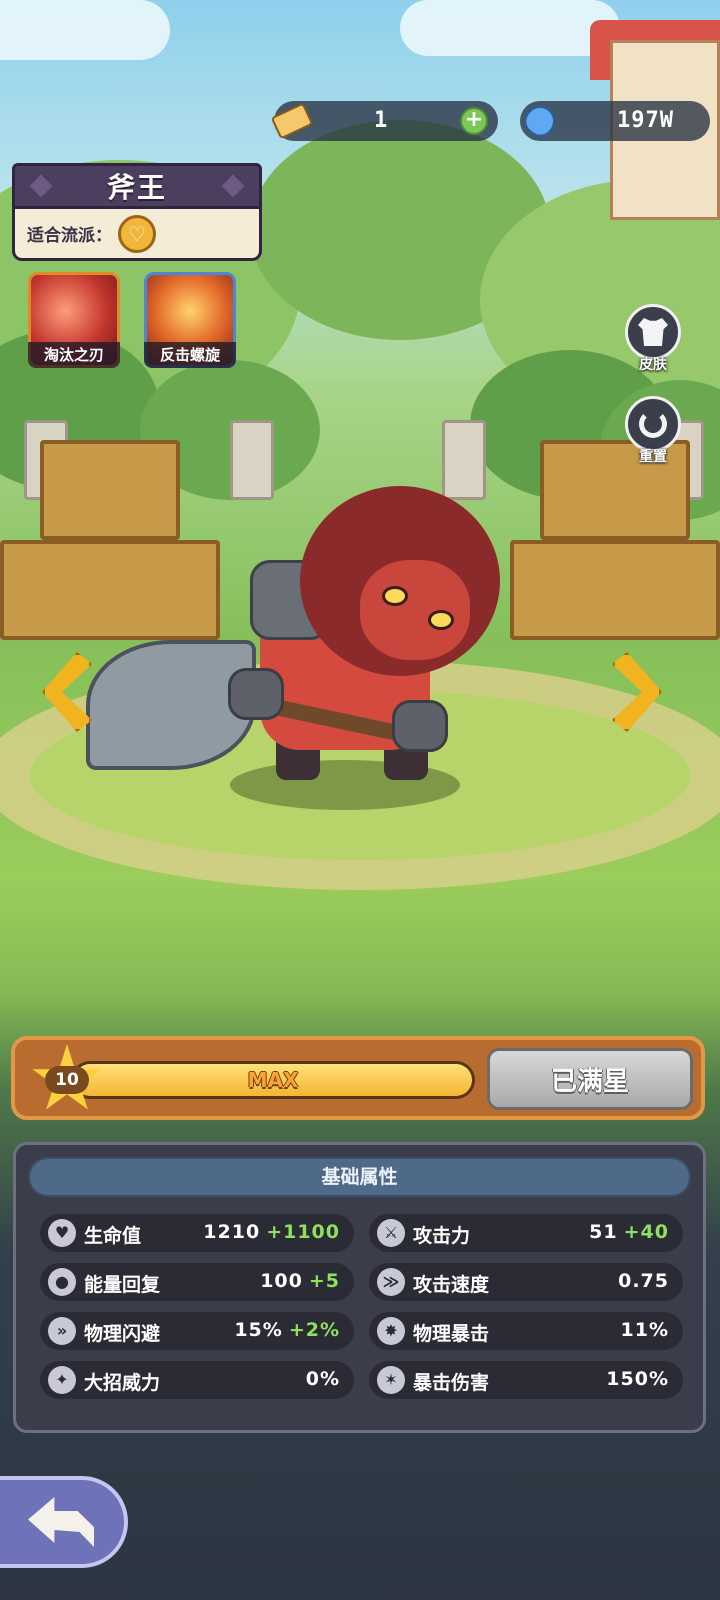 This screenshot has width=720, height=1600. Describe the element at coordinates (359, 1177) in the screenshot. I see `stats-header: 基础属性` at that location.